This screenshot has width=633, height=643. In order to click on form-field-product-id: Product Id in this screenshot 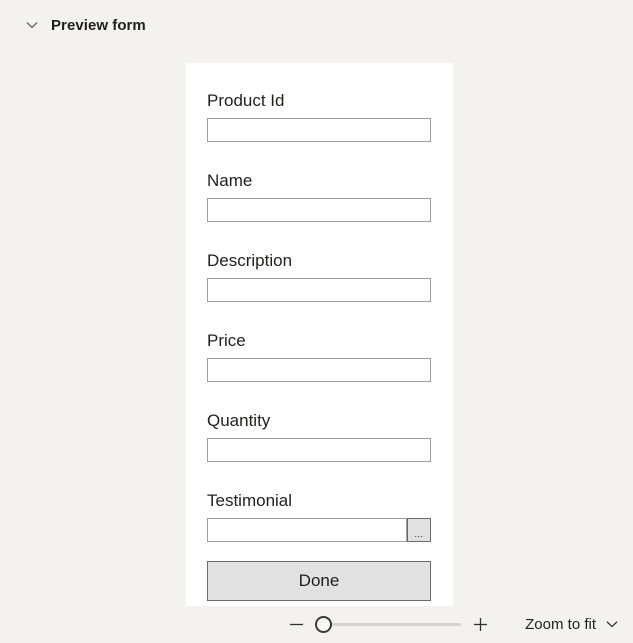, I will do `click(319, 116)`.